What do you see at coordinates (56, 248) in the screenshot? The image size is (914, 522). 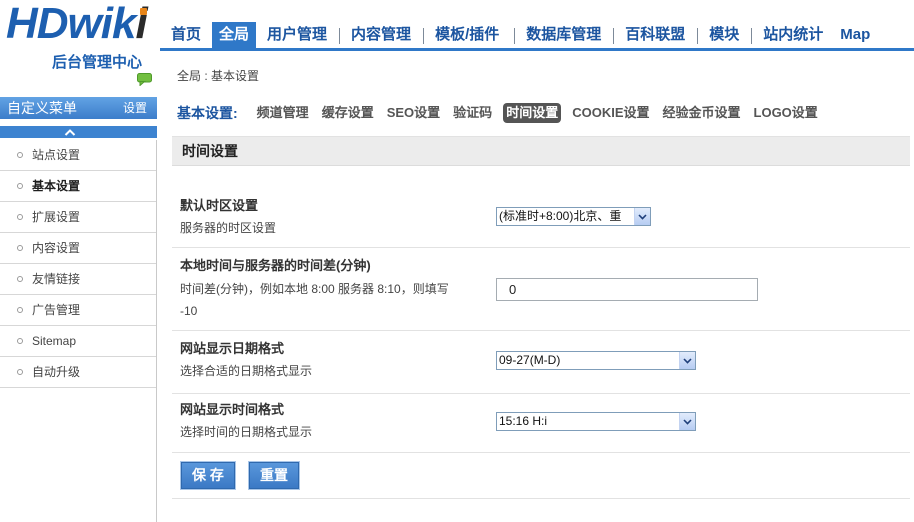 I see `sidebar-item-label: 内容设置` at bounding box center [56, 248].